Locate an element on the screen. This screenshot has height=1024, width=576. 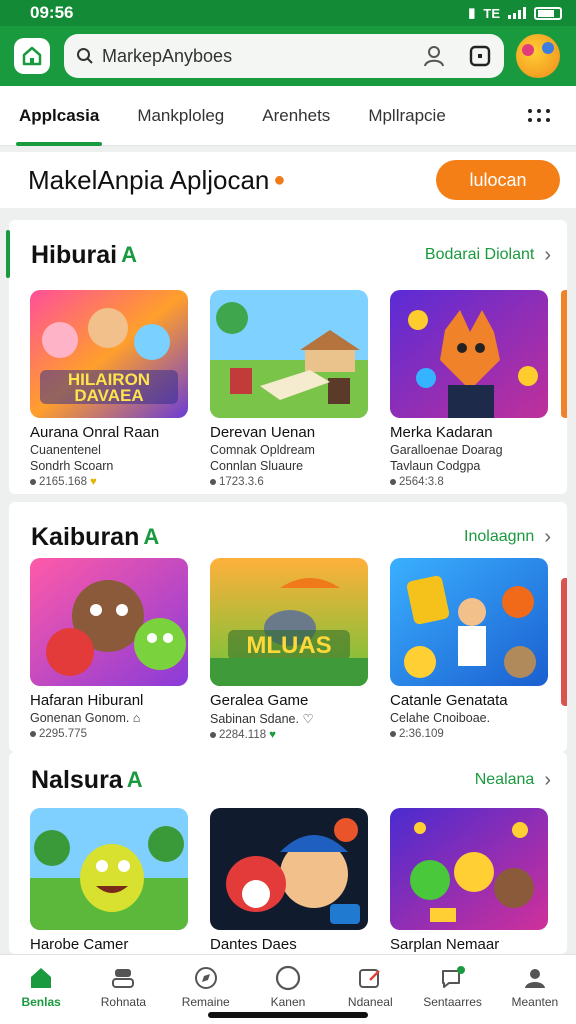
stack-icon is located at coordinates (123, 978).